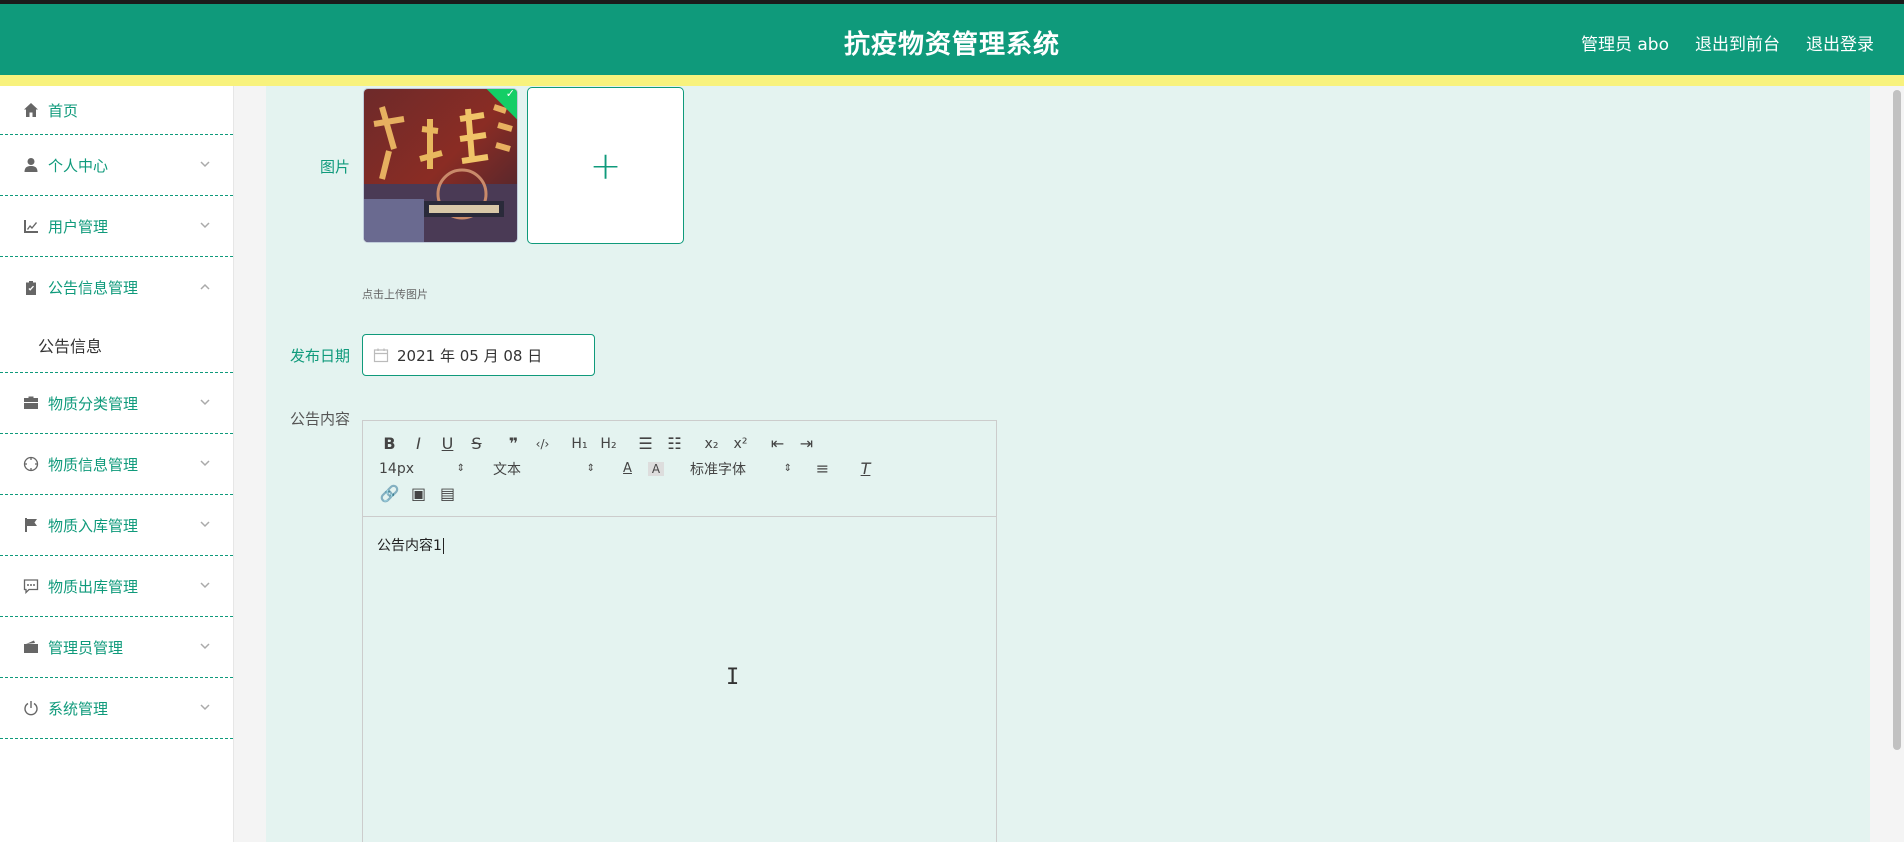  What do you see at coordinates (31, 464) in the screenshot?
I see `compass-icon` at bounding box center [31, 464].